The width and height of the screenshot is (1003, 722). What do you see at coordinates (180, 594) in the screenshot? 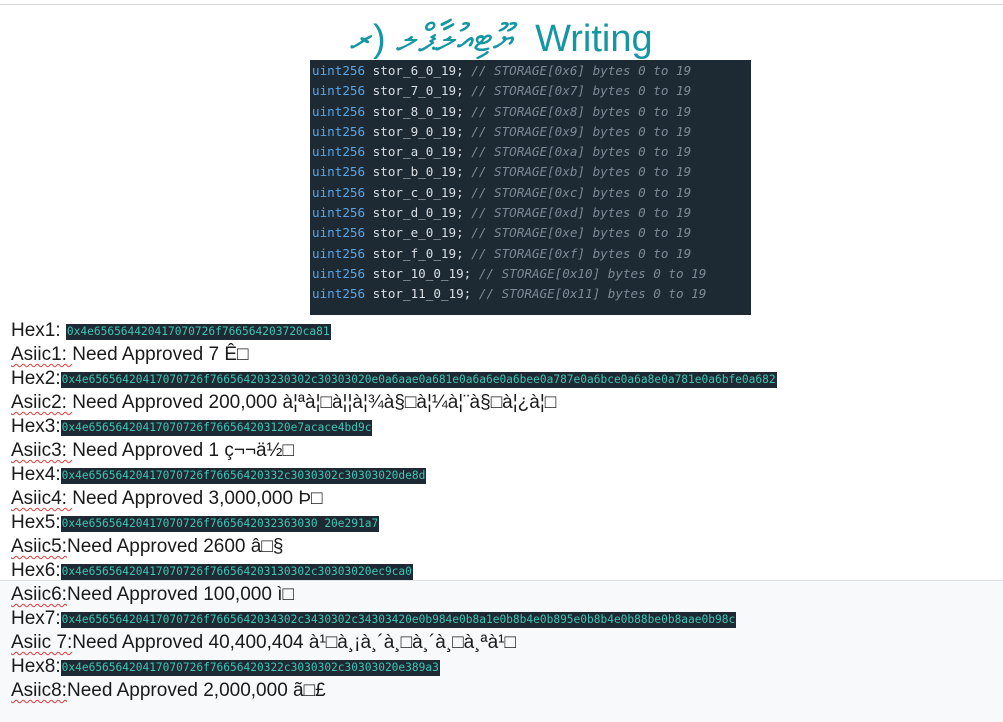
I see `ascii-value: Need Approved 100,000 ì□` at bounding box center [180, 594].